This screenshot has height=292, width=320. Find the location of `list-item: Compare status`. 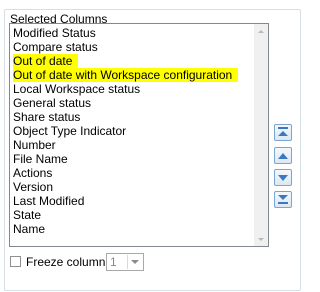

list-item: Compare status is located at coordinates (132, 47).